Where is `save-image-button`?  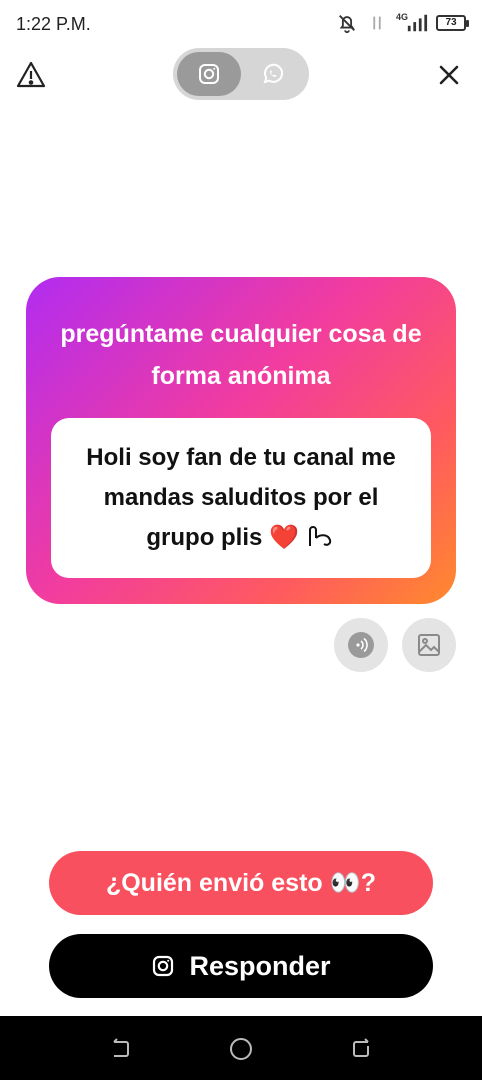
save-image-button is located at coordinates (429, 645).